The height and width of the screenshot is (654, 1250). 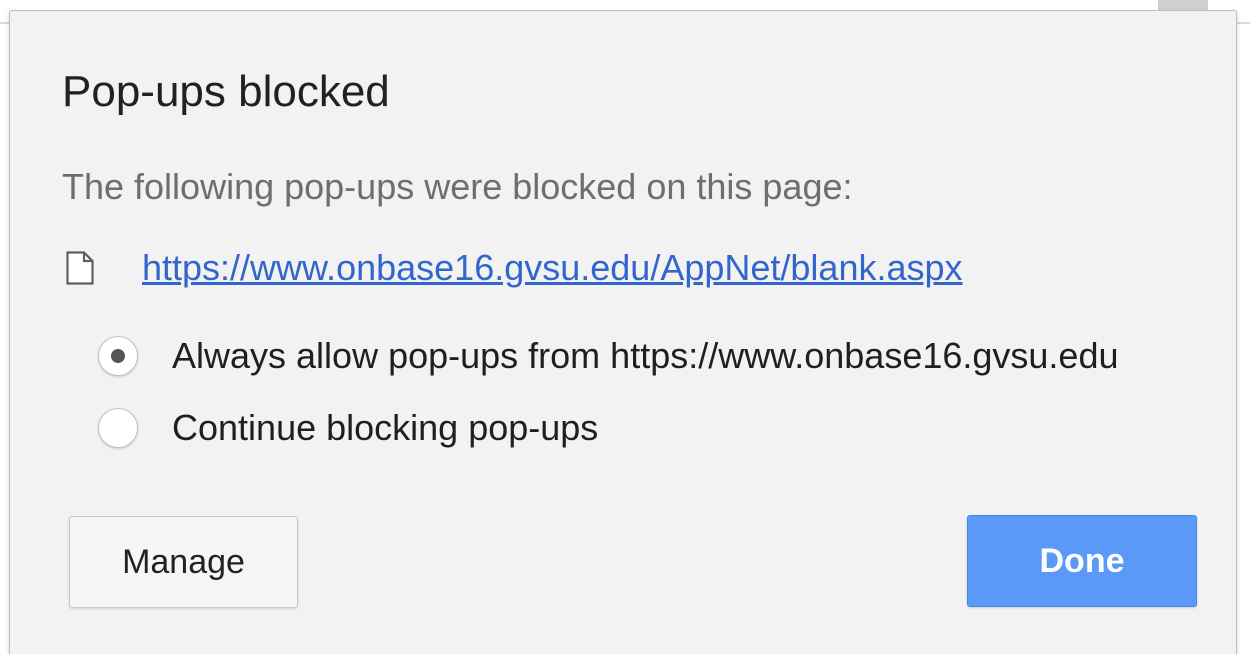 I want to click on radio-continue-blocking, so click(x=118, y=428).